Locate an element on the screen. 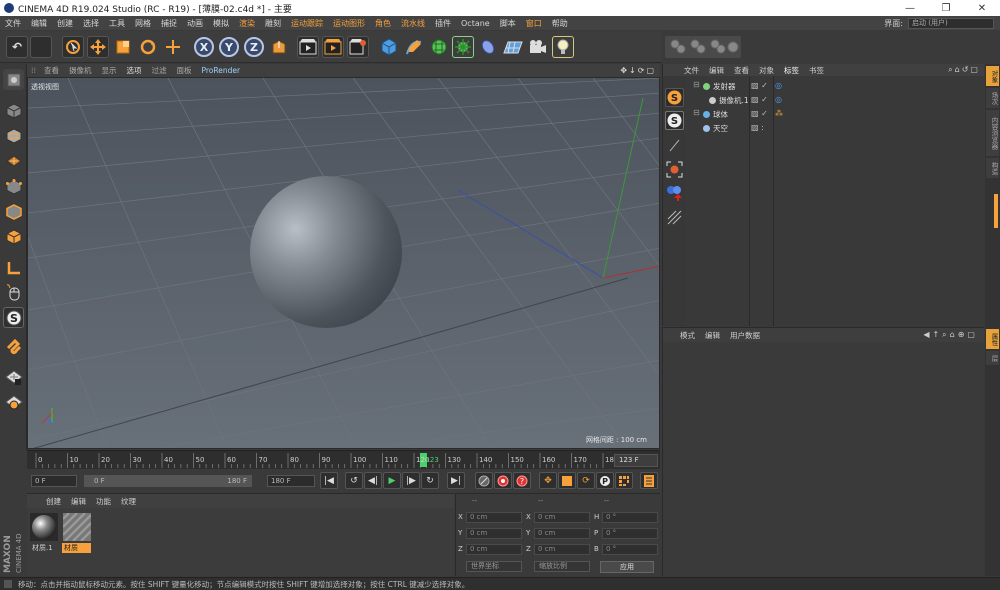  sky-status-icons: ▨ : is located at coordinates (757, 127).